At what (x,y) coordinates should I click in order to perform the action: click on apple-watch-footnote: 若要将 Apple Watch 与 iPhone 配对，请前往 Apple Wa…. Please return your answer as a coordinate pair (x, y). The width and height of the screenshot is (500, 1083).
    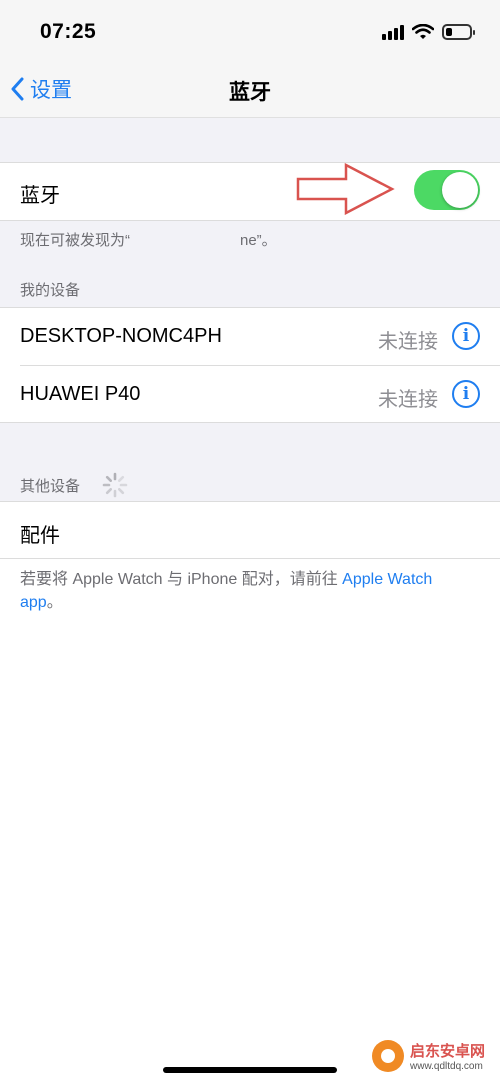
    Looking at the image, I should click on (245, 591).